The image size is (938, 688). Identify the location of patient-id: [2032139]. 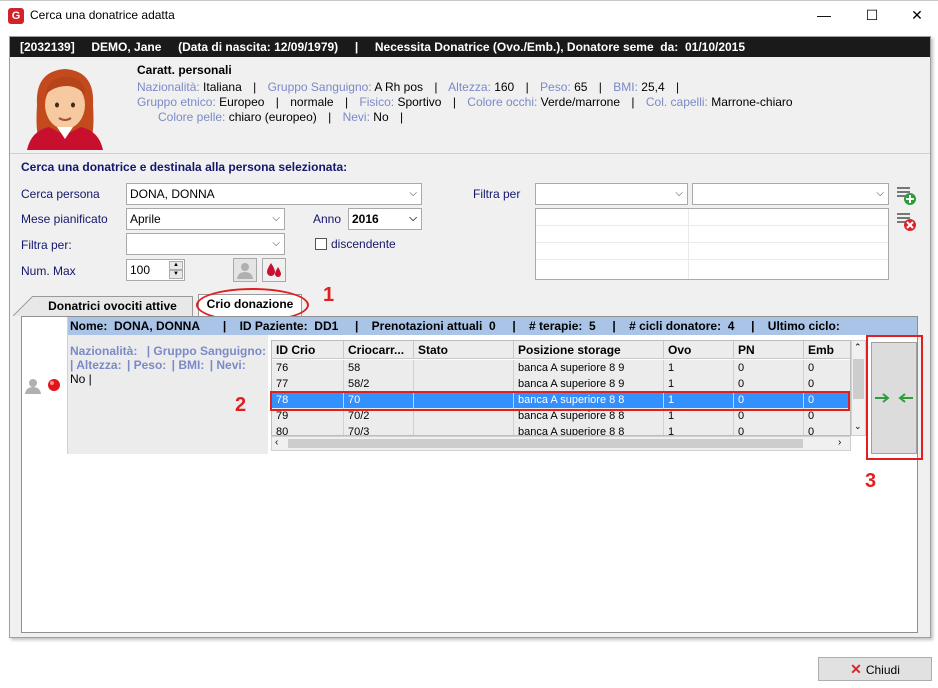
(47, 47).